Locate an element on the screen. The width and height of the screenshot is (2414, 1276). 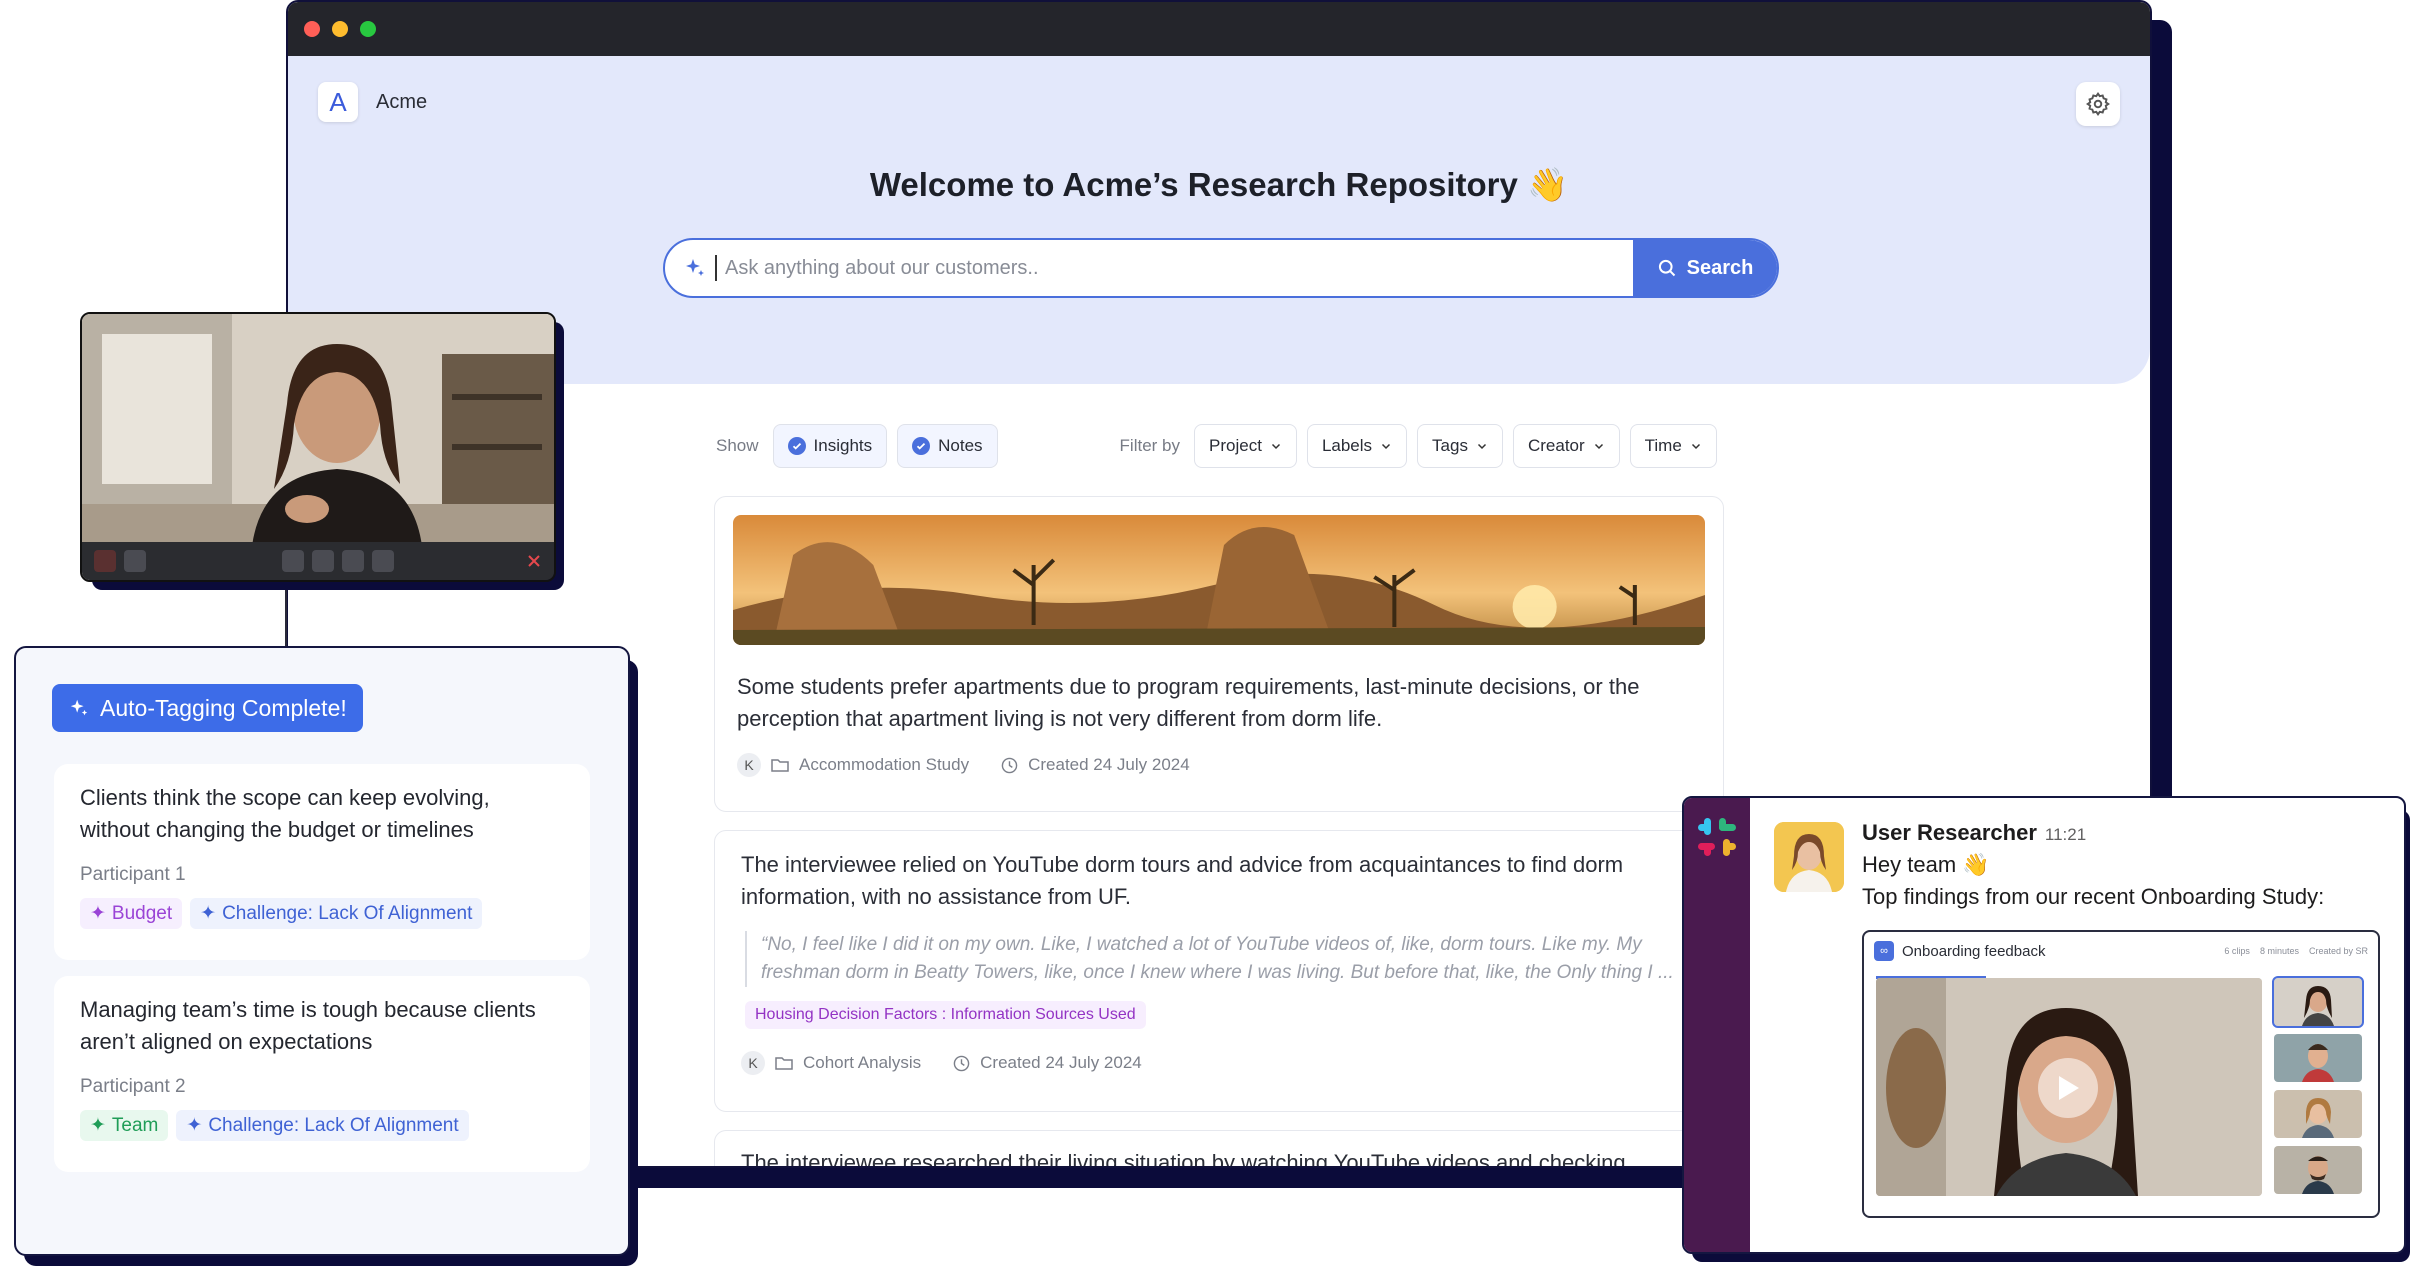
filter-by-label: Filter by is located at coordinates (1150, 445).